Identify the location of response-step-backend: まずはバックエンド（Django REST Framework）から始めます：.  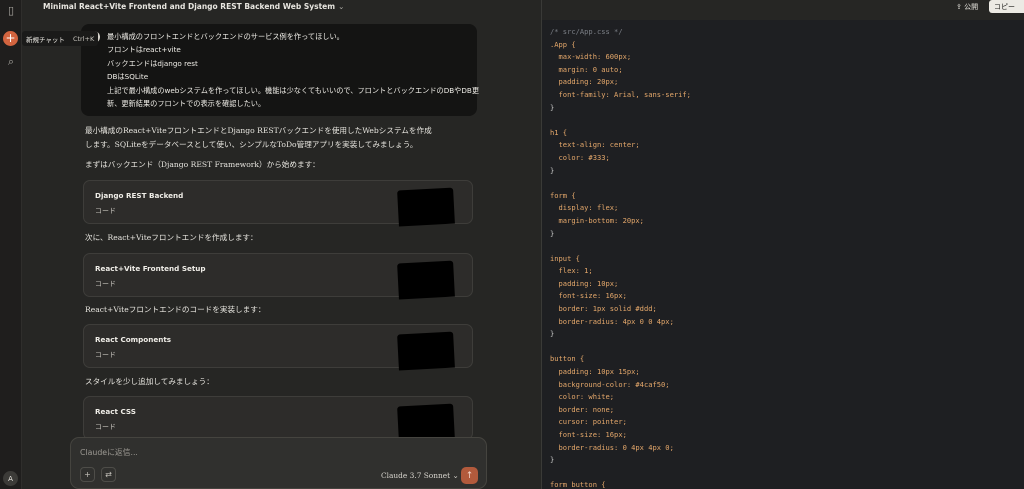
(202, 164).